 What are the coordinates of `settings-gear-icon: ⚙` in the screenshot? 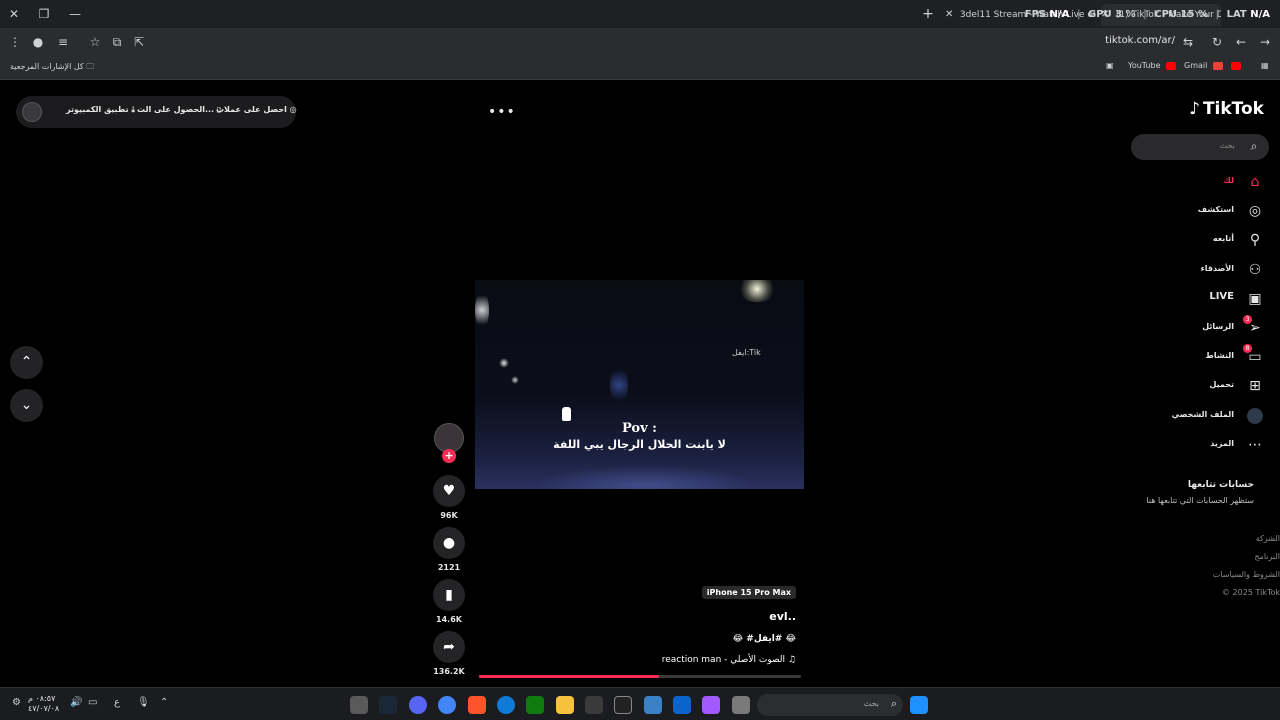 It's located at (16, 702).